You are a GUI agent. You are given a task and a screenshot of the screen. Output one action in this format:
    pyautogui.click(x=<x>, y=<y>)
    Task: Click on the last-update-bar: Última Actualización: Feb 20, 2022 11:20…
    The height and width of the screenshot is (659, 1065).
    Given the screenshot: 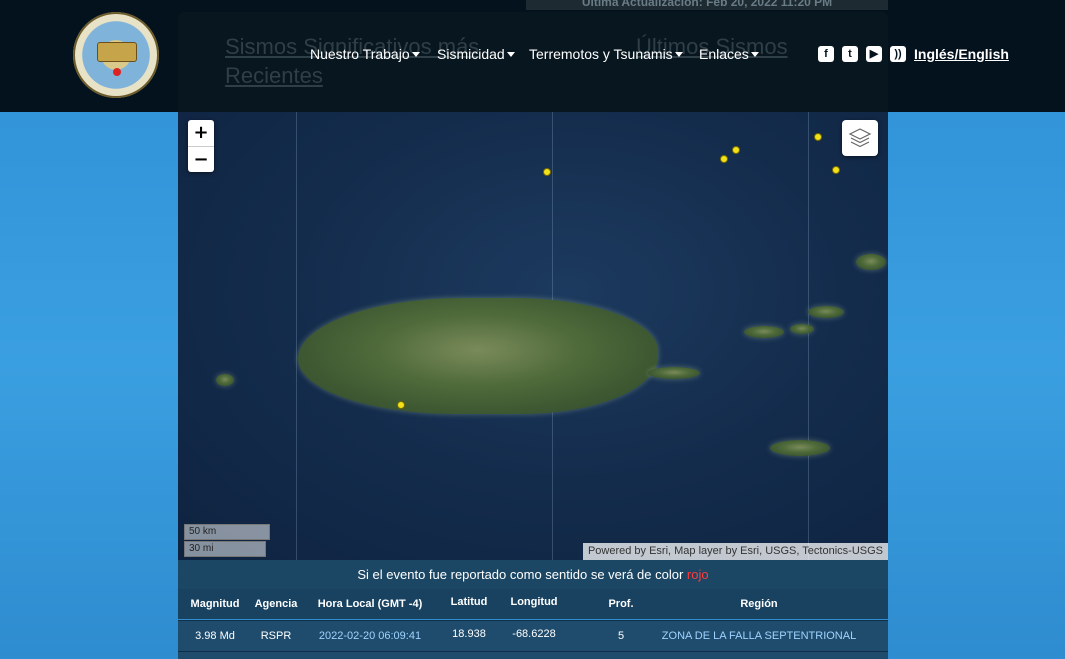 What is the action you would take?
    pyautogui.click(x=707, y=5)
    